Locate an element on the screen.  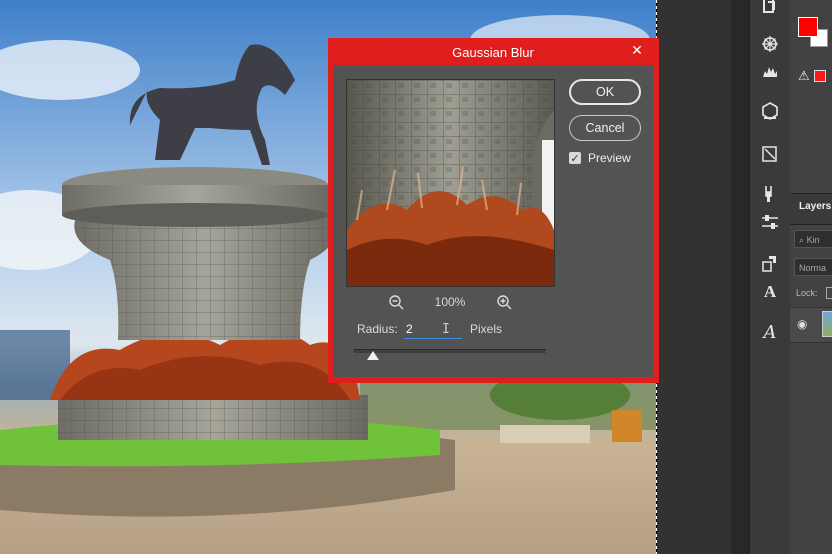
glyphs-icon: A is located at coordinates (770, 332).